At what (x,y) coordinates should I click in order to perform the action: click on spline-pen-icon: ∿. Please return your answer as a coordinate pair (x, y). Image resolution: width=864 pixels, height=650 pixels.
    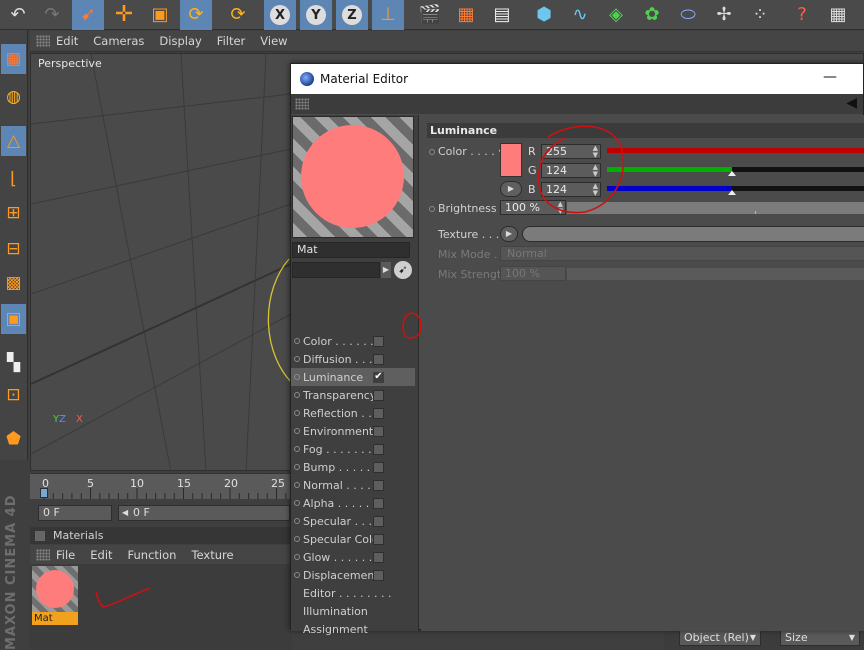
    Looking at the image, I should click on (580, 15).